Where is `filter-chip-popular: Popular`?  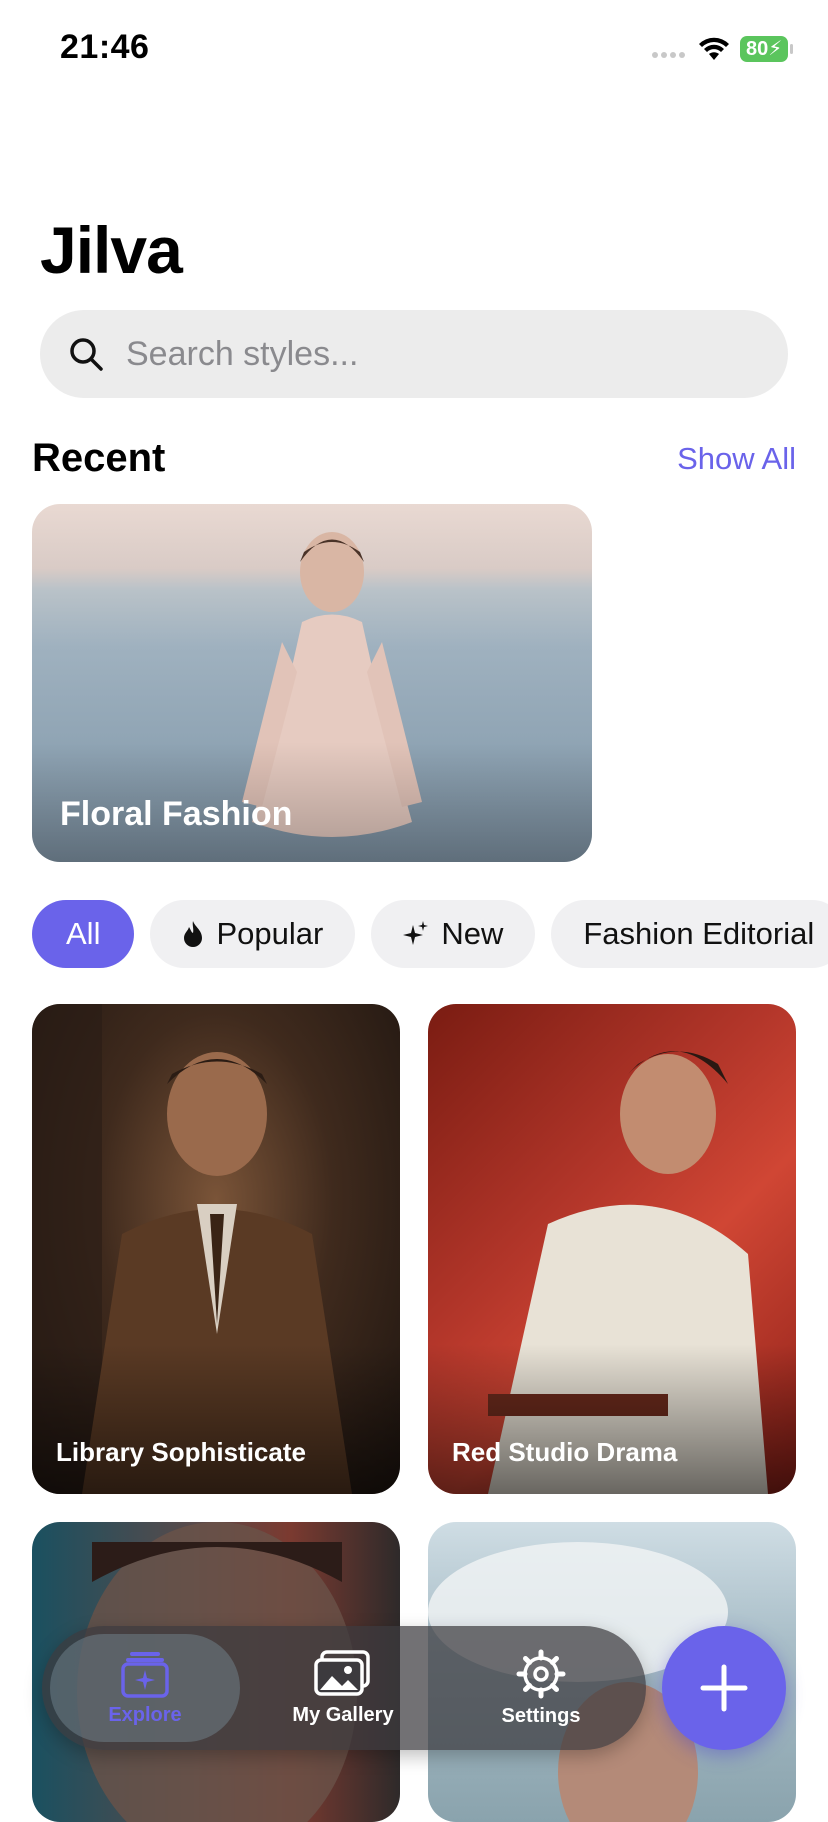
filter-chip-popular: Popular is located at coordinates (253, 934).